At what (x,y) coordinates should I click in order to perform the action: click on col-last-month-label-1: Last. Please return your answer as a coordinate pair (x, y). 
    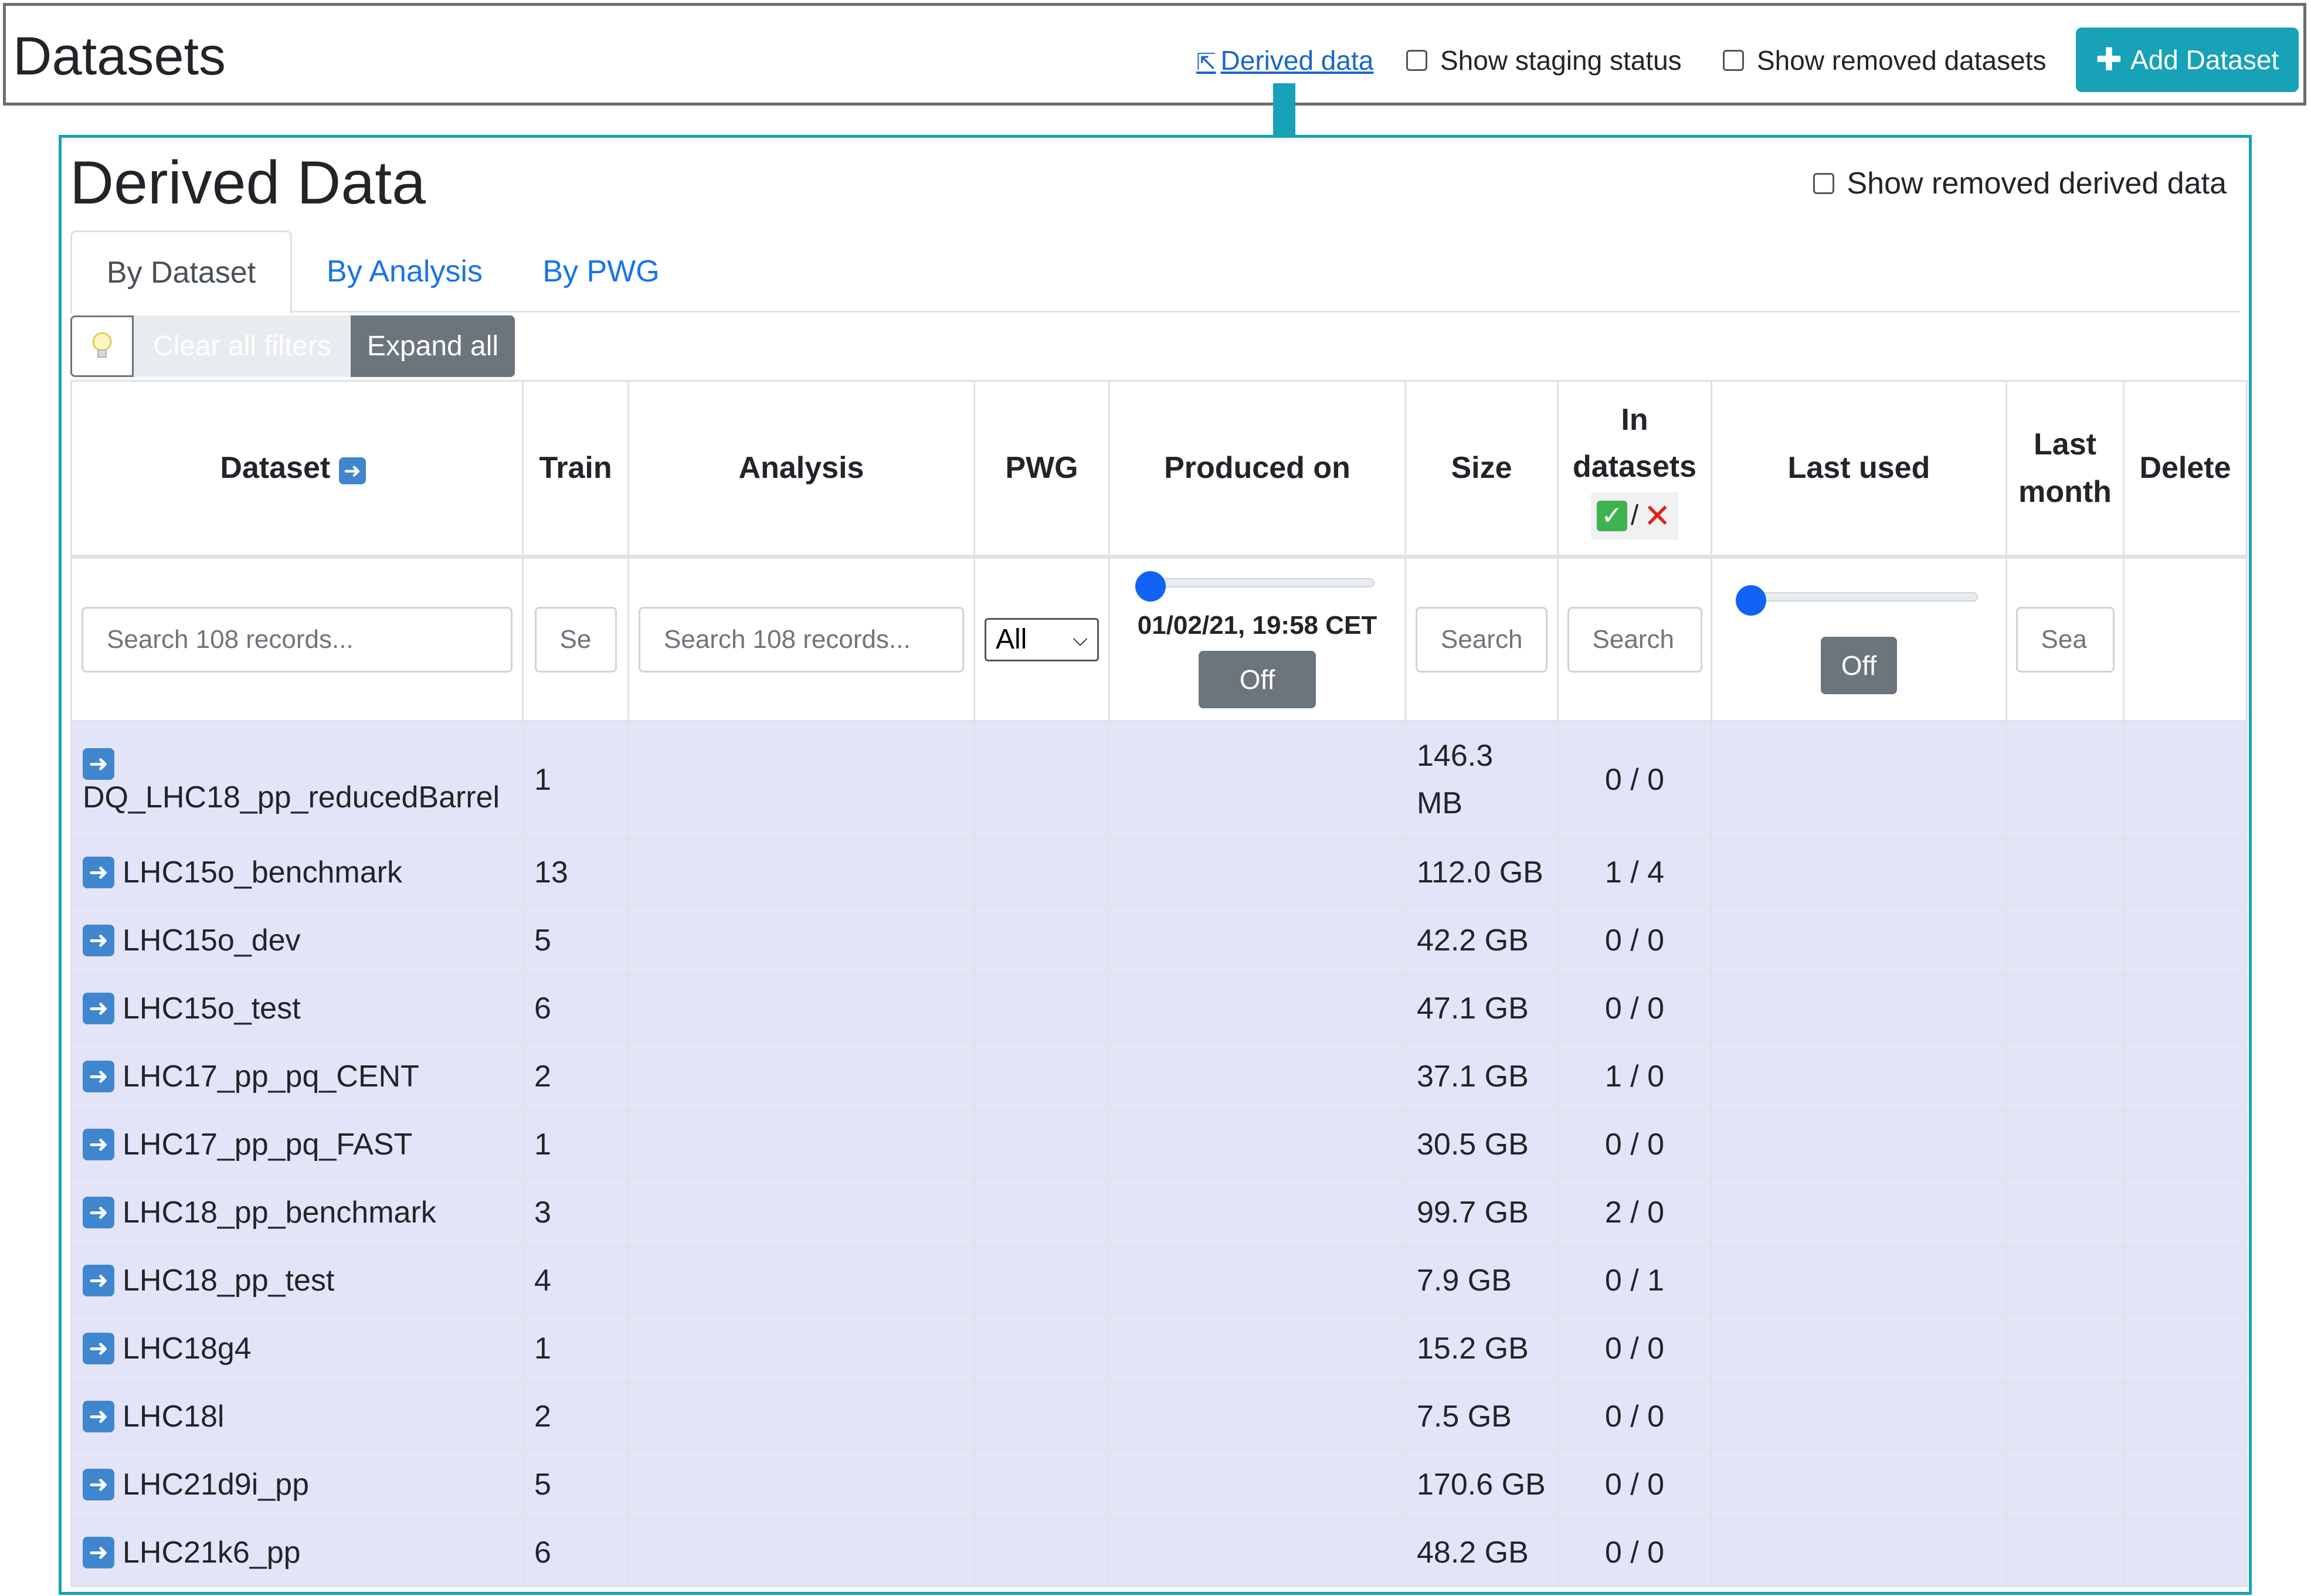
    Looking at the image, I should click on (2065, 444).